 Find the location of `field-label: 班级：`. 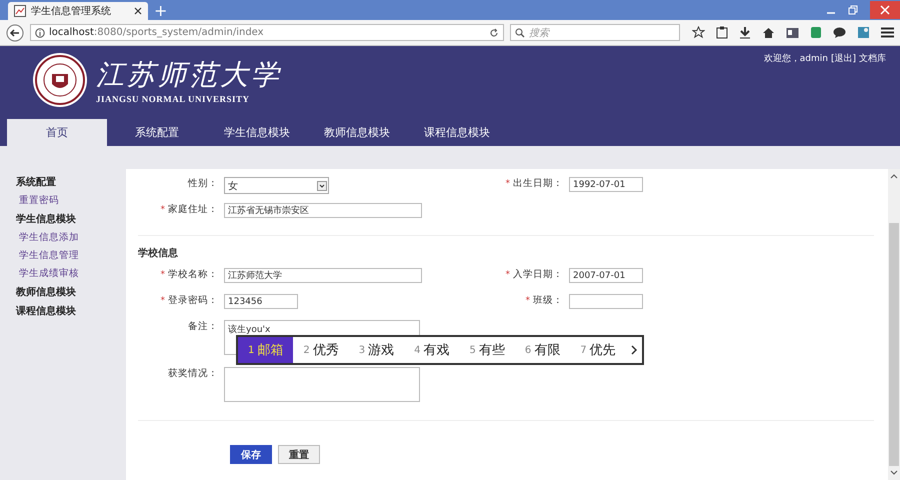

field-label: 班级： is located at coordinates (548, 301).